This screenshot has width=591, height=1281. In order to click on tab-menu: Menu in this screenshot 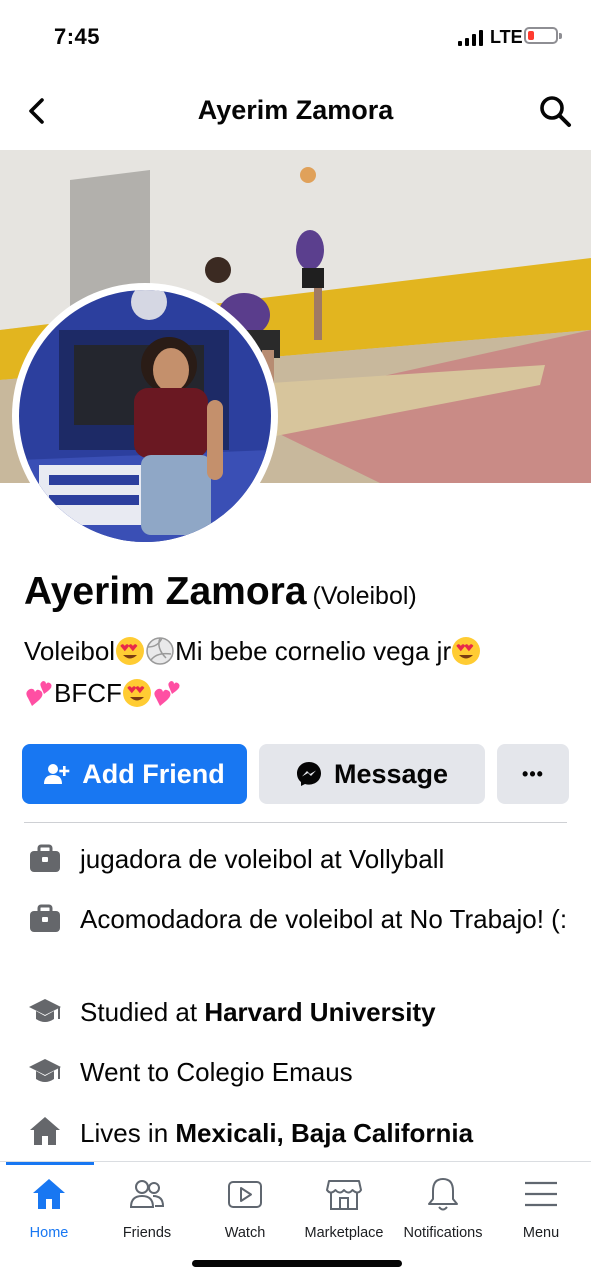, I will do `click(541, 1207)`.